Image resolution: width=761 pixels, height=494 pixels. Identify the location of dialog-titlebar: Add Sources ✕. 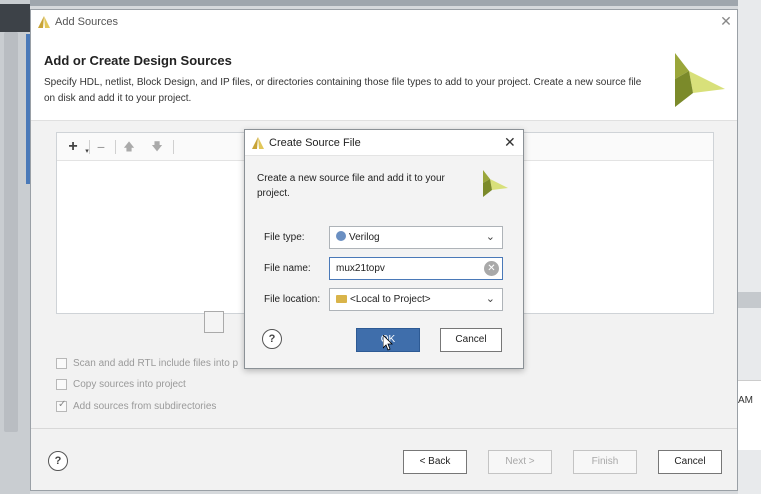
(384, 22).